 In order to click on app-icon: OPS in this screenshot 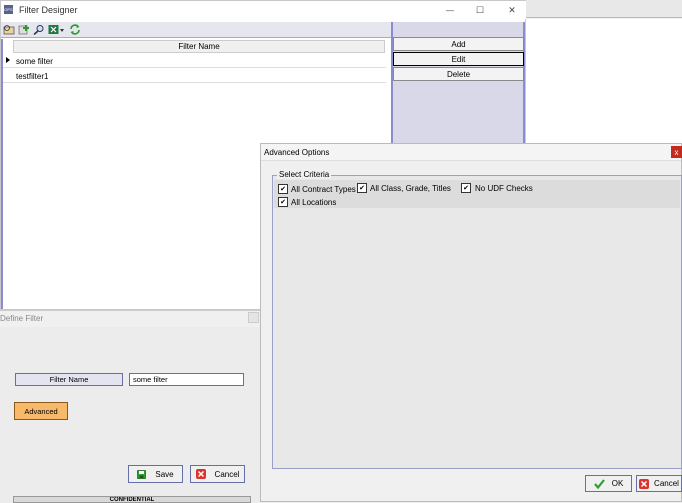, I will do `click(8, 9)`.